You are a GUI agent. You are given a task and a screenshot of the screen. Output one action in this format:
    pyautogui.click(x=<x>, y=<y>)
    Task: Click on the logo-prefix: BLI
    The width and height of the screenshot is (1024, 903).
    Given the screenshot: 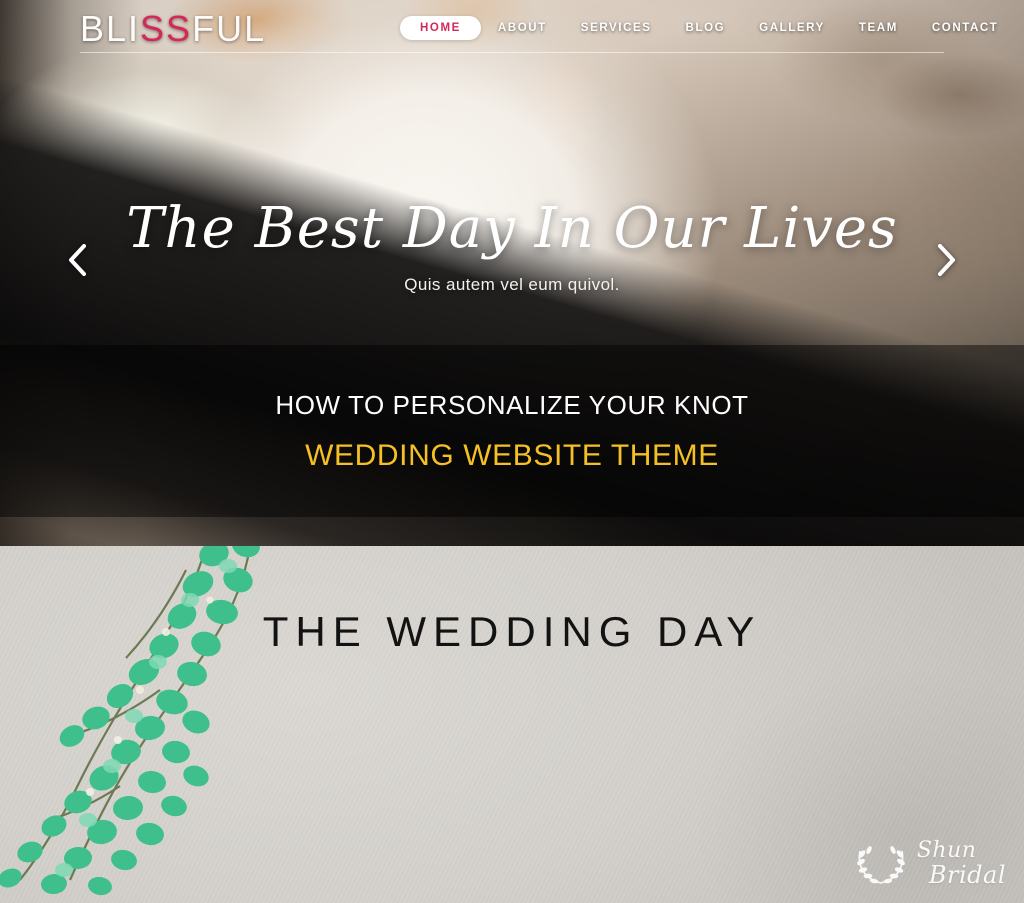 What is the action you would take?
    pyautogui.click(x=110, y=28)
    